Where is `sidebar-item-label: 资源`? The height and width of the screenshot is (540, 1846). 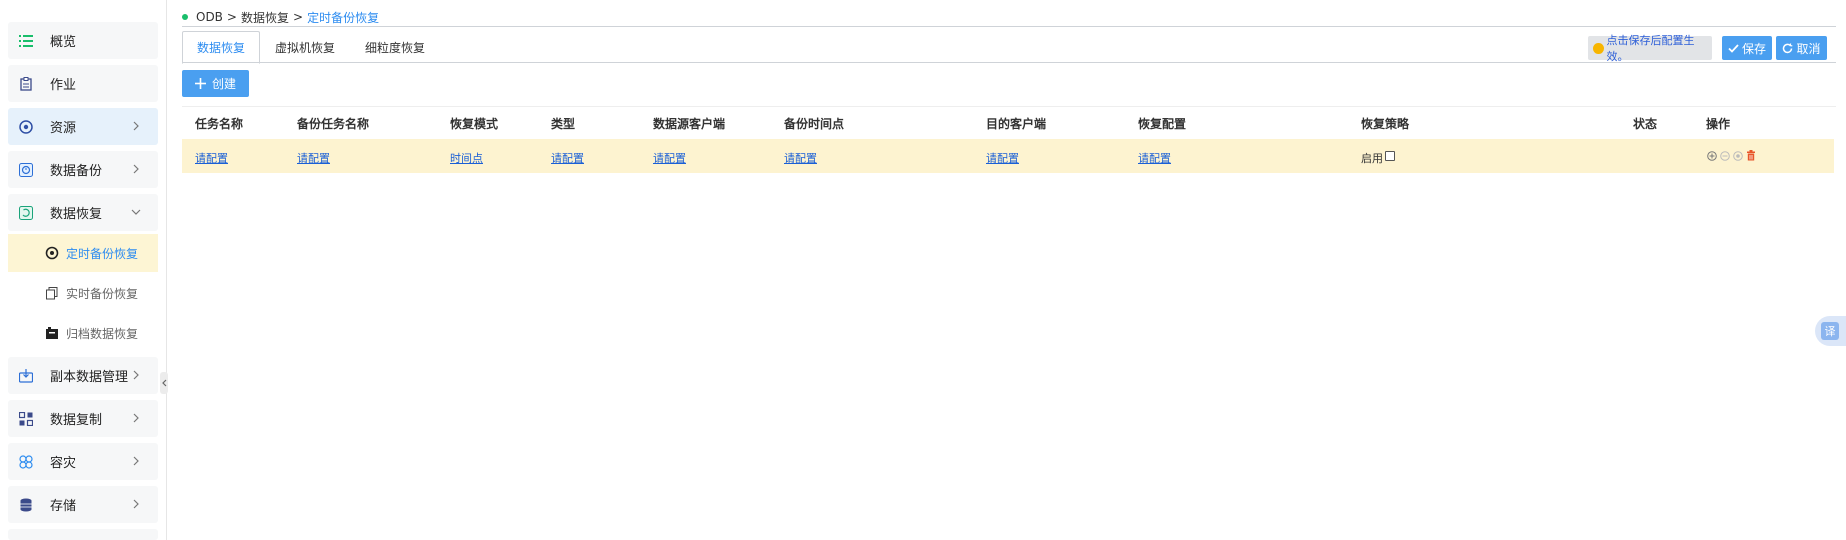 sidebar-item-label: 资源 is located at coordinates (63, 128).